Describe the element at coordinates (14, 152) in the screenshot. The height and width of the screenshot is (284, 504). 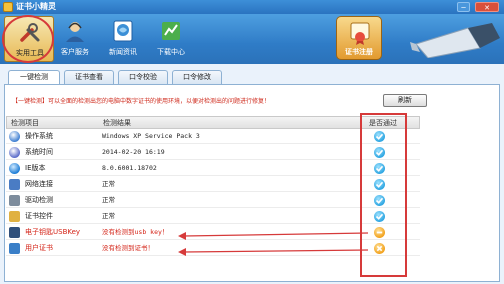
I see `clock-icon` at that location.